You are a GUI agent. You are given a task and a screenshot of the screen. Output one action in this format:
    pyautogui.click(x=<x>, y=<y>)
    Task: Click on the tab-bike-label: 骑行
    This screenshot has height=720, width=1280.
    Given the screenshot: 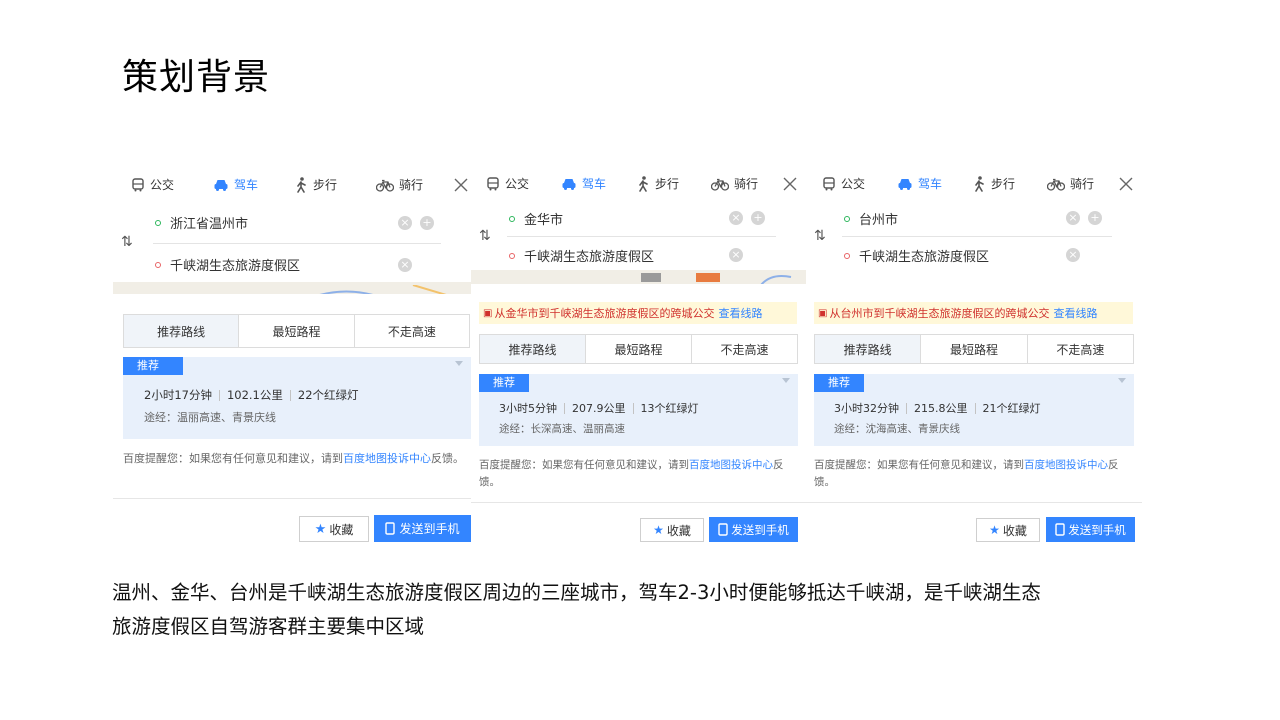 What is the action you would take?
    pyautogui.click(x=411, y=185)
    